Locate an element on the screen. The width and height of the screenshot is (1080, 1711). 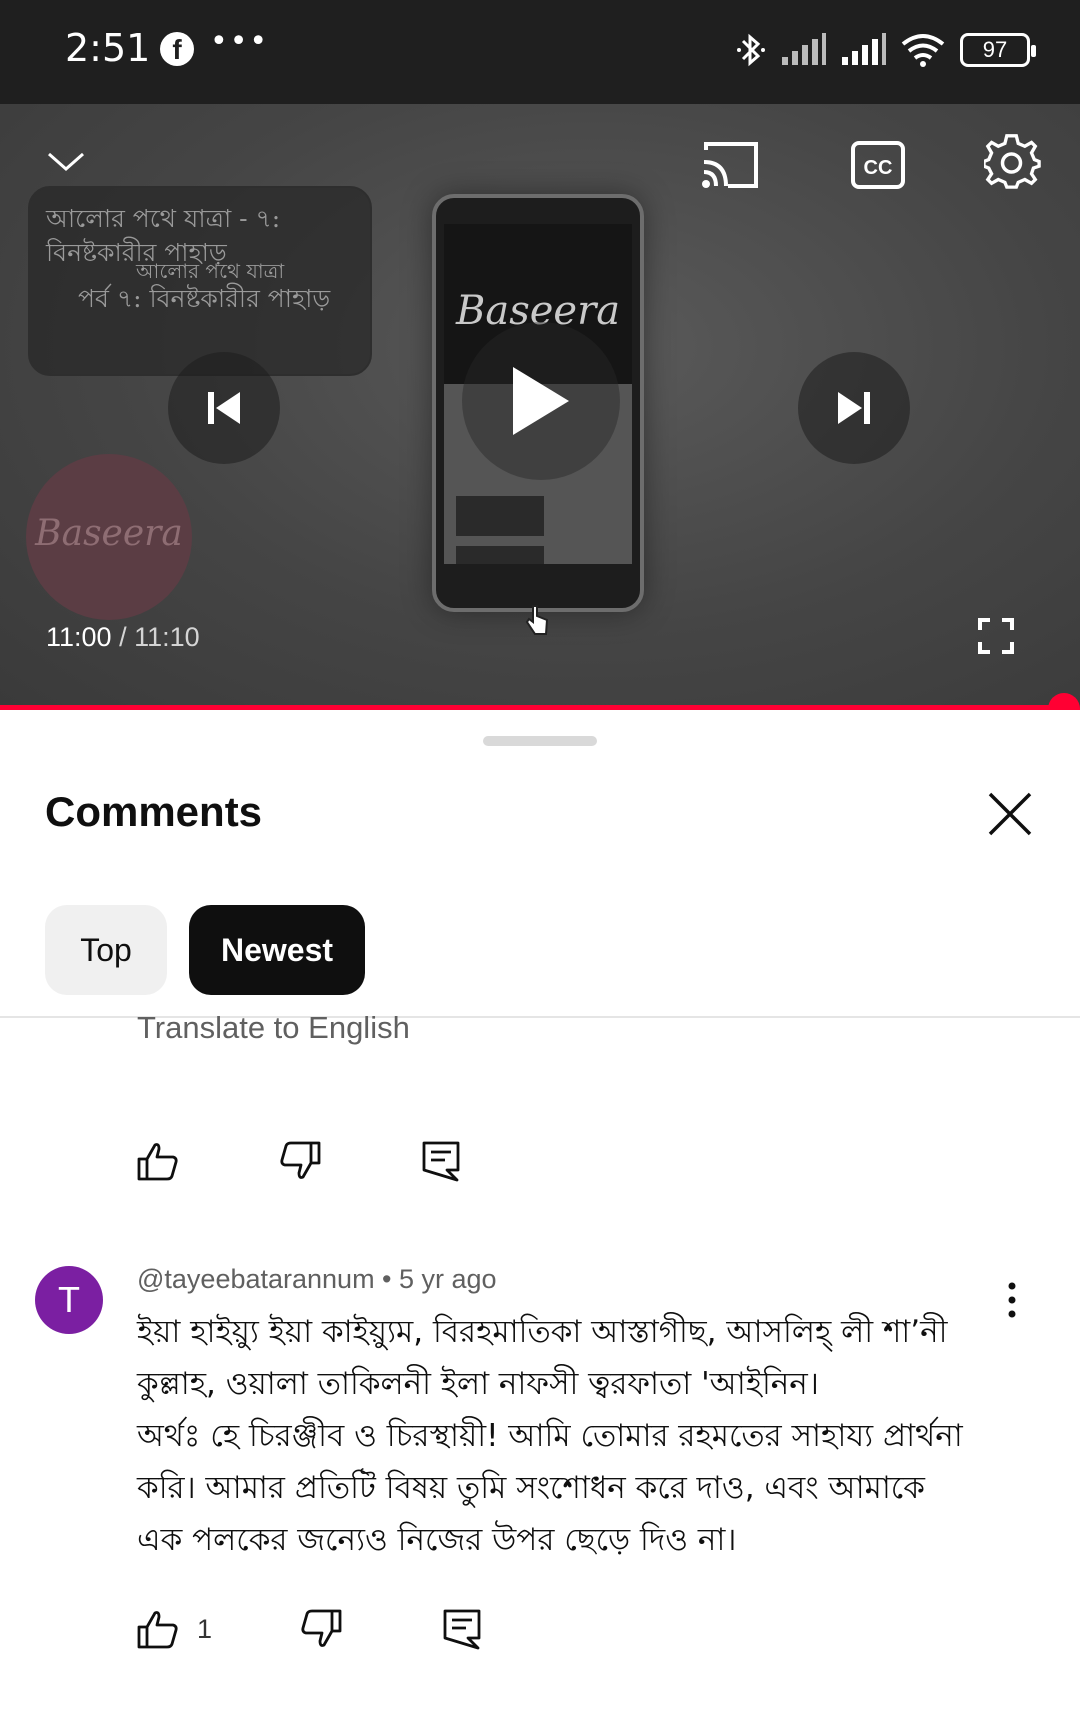
next-button is located at coordinates (854, 408).